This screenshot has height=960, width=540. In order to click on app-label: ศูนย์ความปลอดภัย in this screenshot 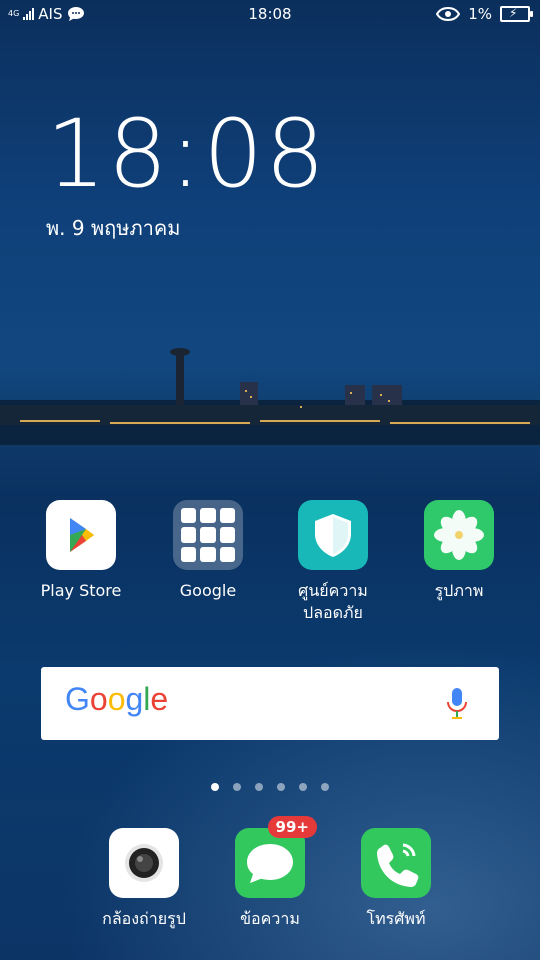, I will do `click(333, 601)`.